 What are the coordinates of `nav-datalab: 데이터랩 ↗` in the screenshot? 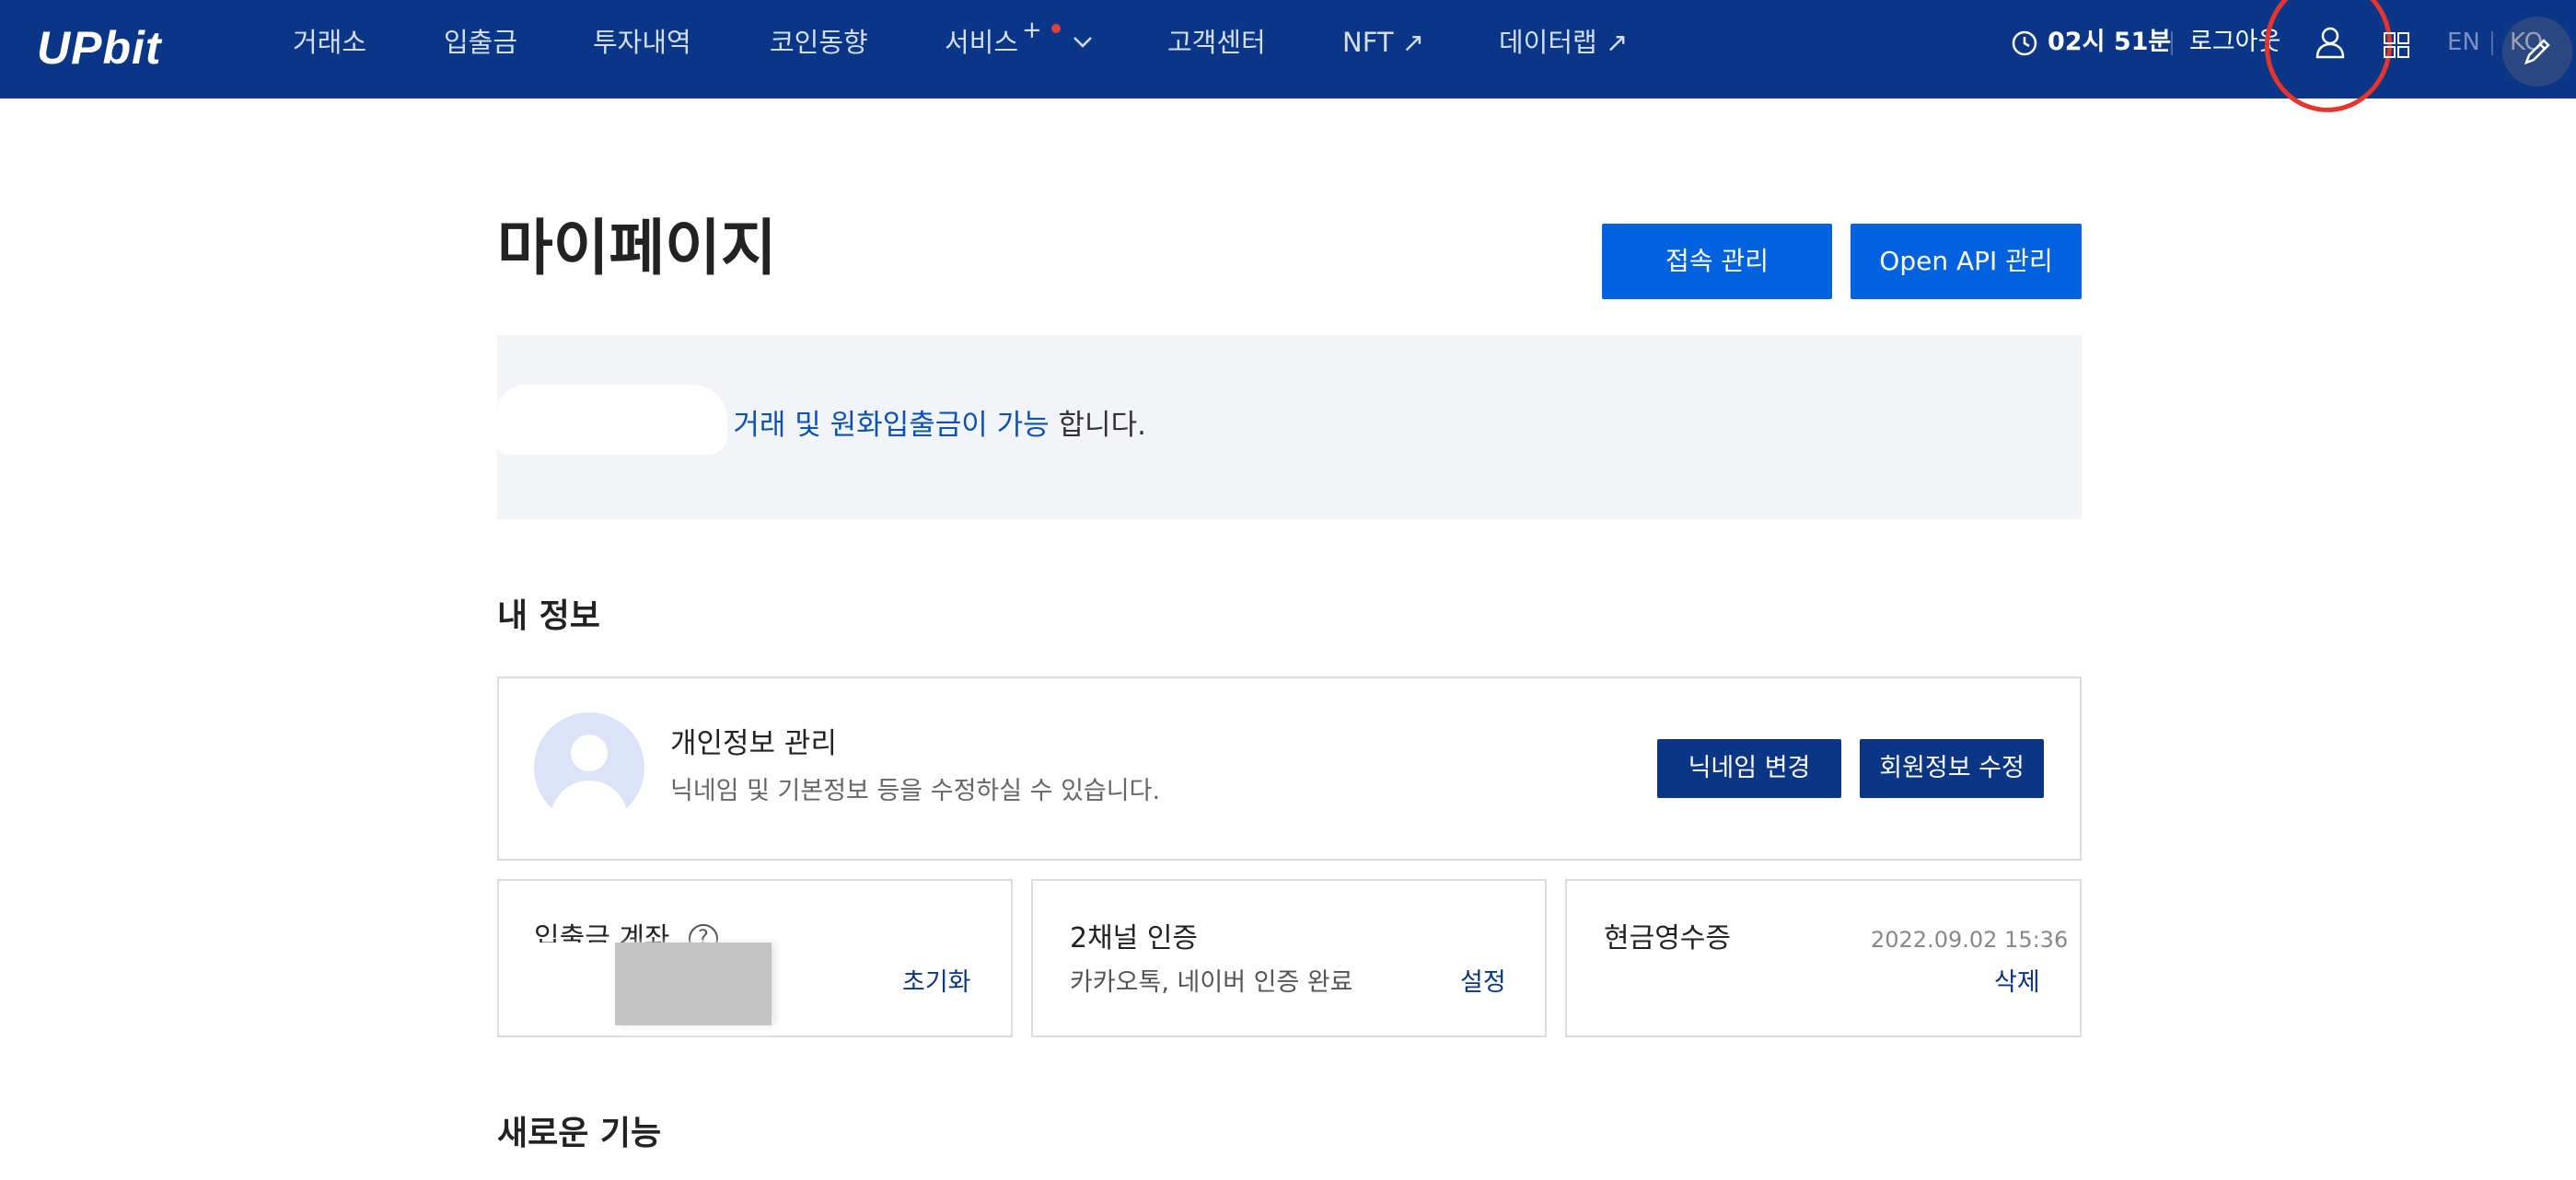 It's located at (1563, 43).